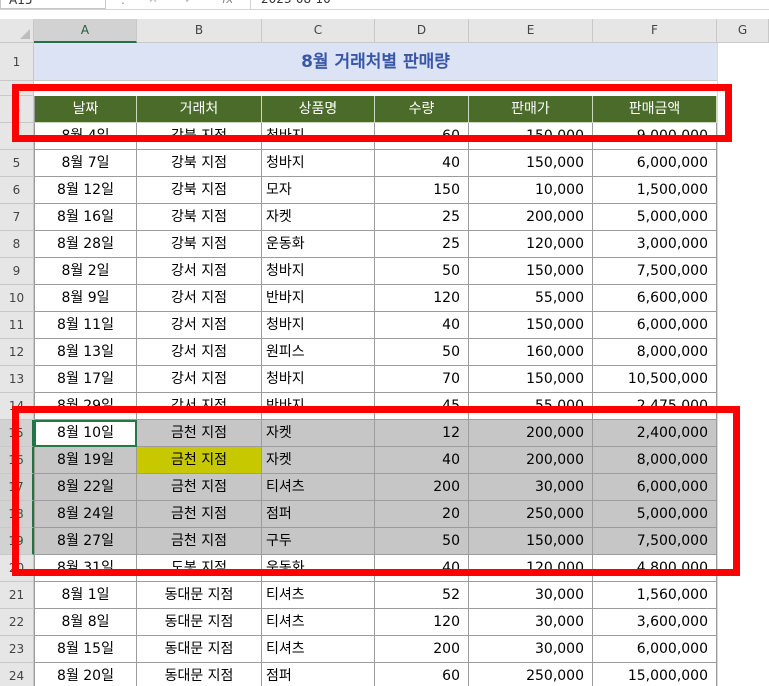 This screenshot has width=769, height=686. What do you see at coordinates (85, 674) in the screenshot?
I see `cell-date: 8월 20일` at bounding box center [85, 674].